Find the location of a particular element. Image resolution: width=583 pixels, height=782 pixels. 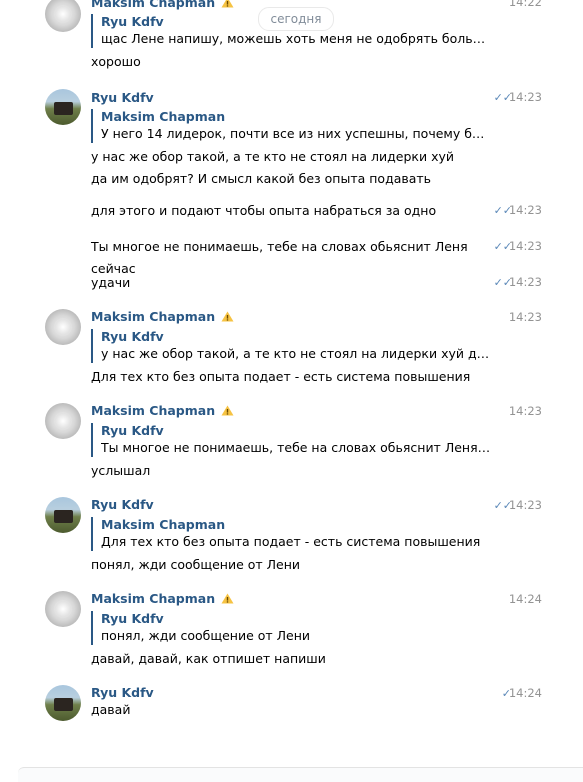

reply-text: понял, жди сообщение от Лени is located at coordinates (206, 635).